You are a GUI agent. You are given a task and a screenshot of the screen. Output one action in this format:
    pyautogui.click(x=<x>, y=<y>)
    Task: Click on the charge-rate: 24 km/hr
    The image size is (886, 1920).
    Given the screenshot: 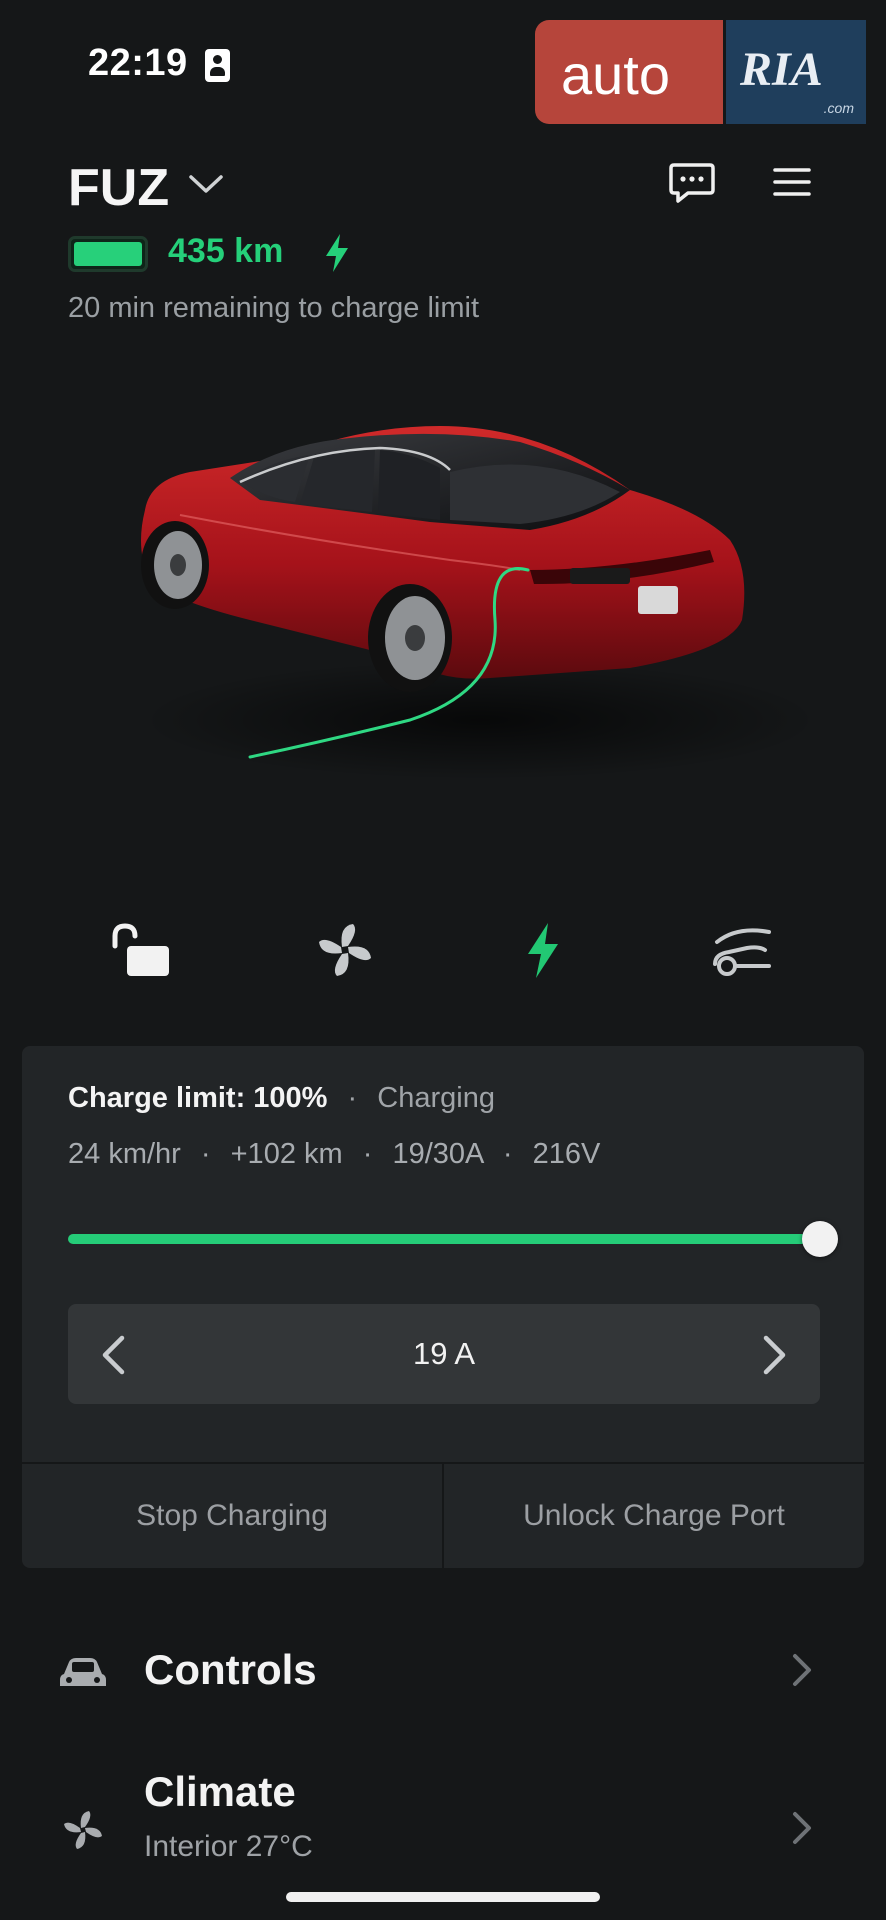 What is the action you would take?
    pyautogui.click(x=124, y=1154)
    